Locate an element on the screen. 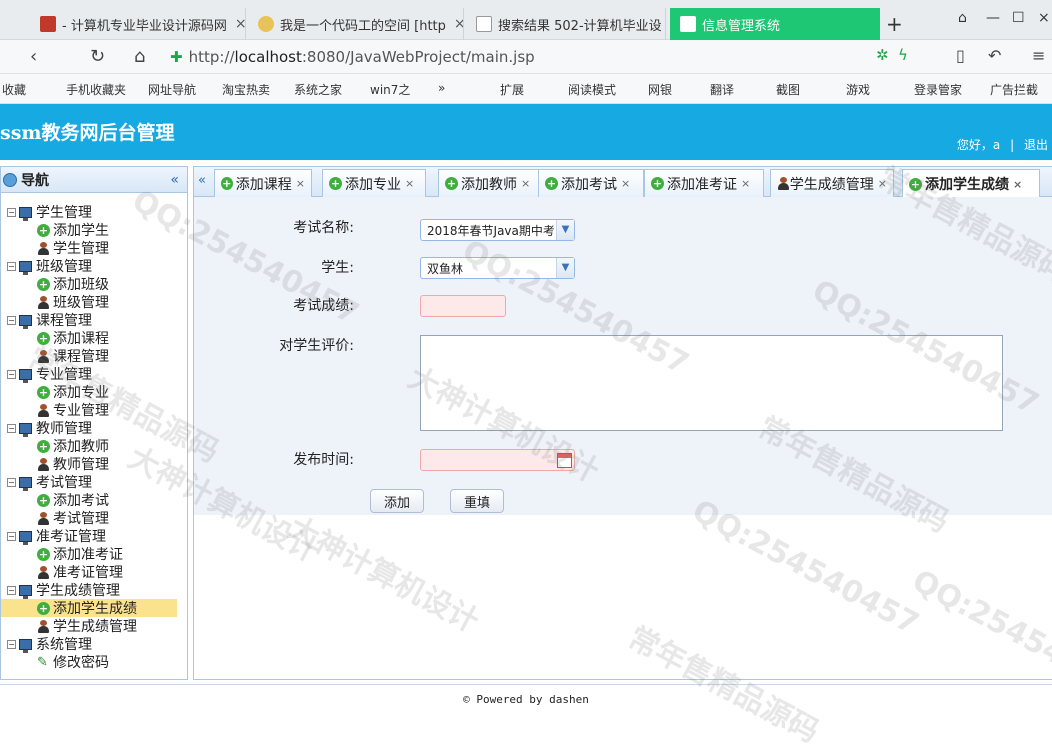 The height and width of the screenshot is (751, 1052). collapse-sidebar-button: « is located at coordinates (174, 180).